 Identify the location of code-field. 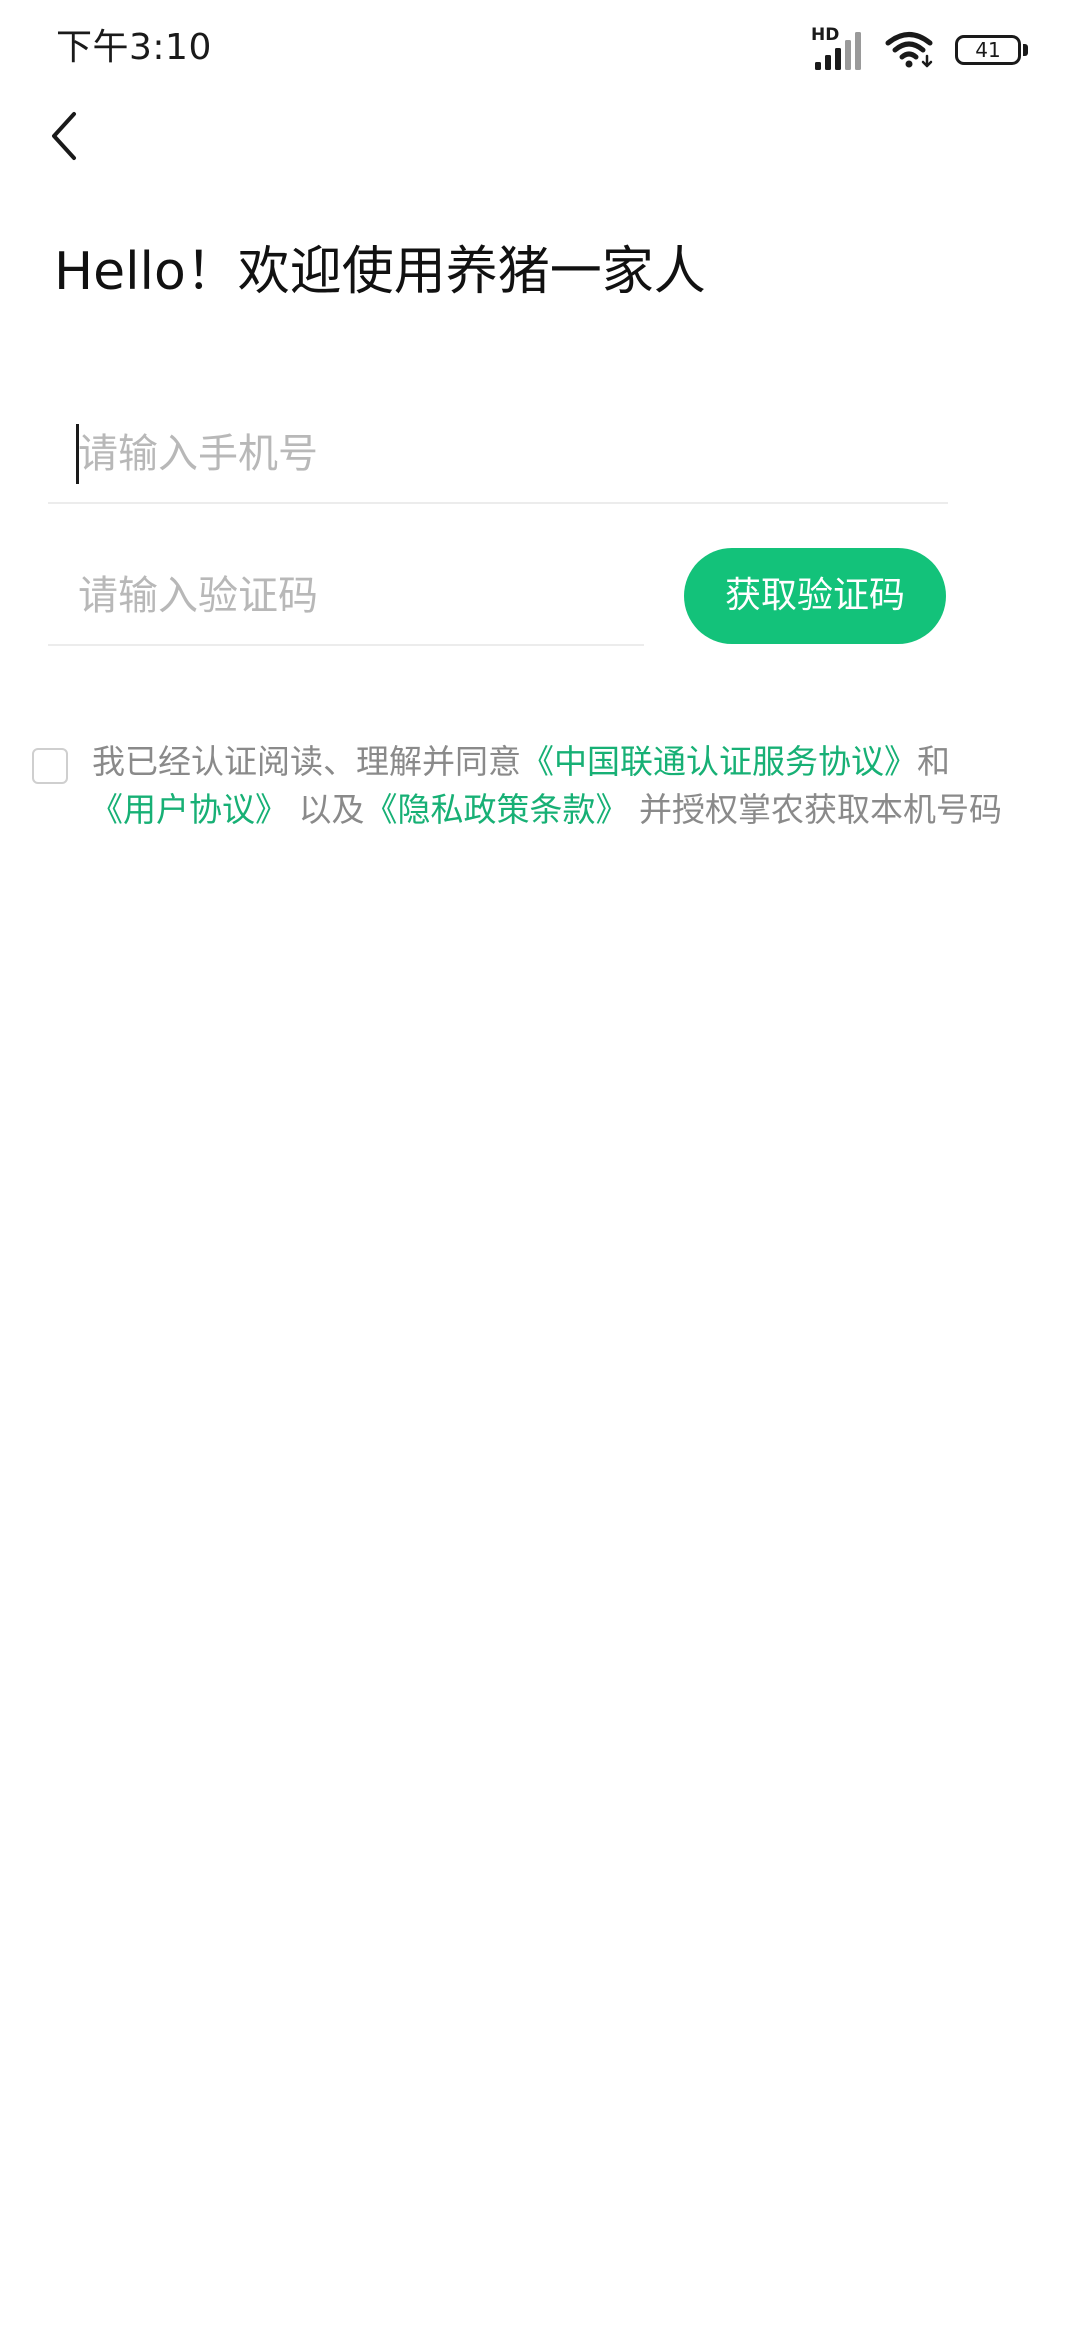
(346, 598).